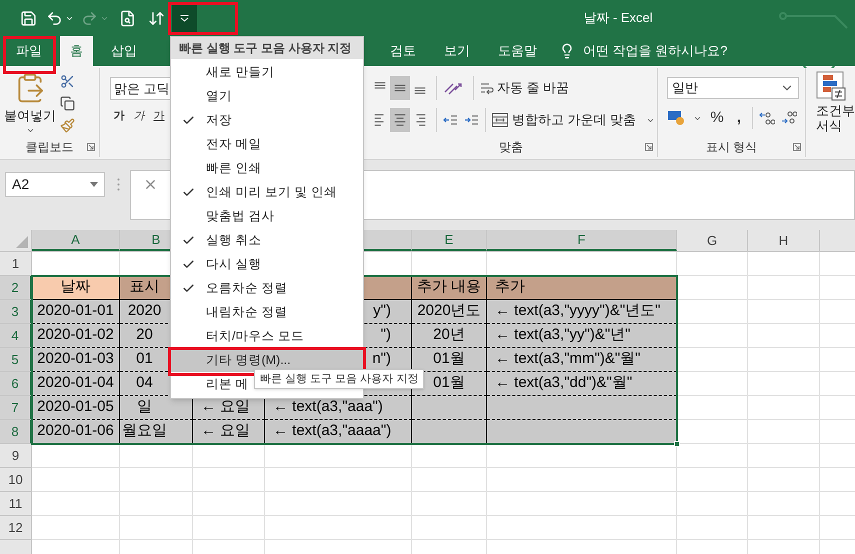 Image resolution: width=855 pixels, height=554 pixels. What do you see at coordinates (76, 408) in the screenshot?
I see `table-cell: 2020-01-05` at bounding box center [76, 408].